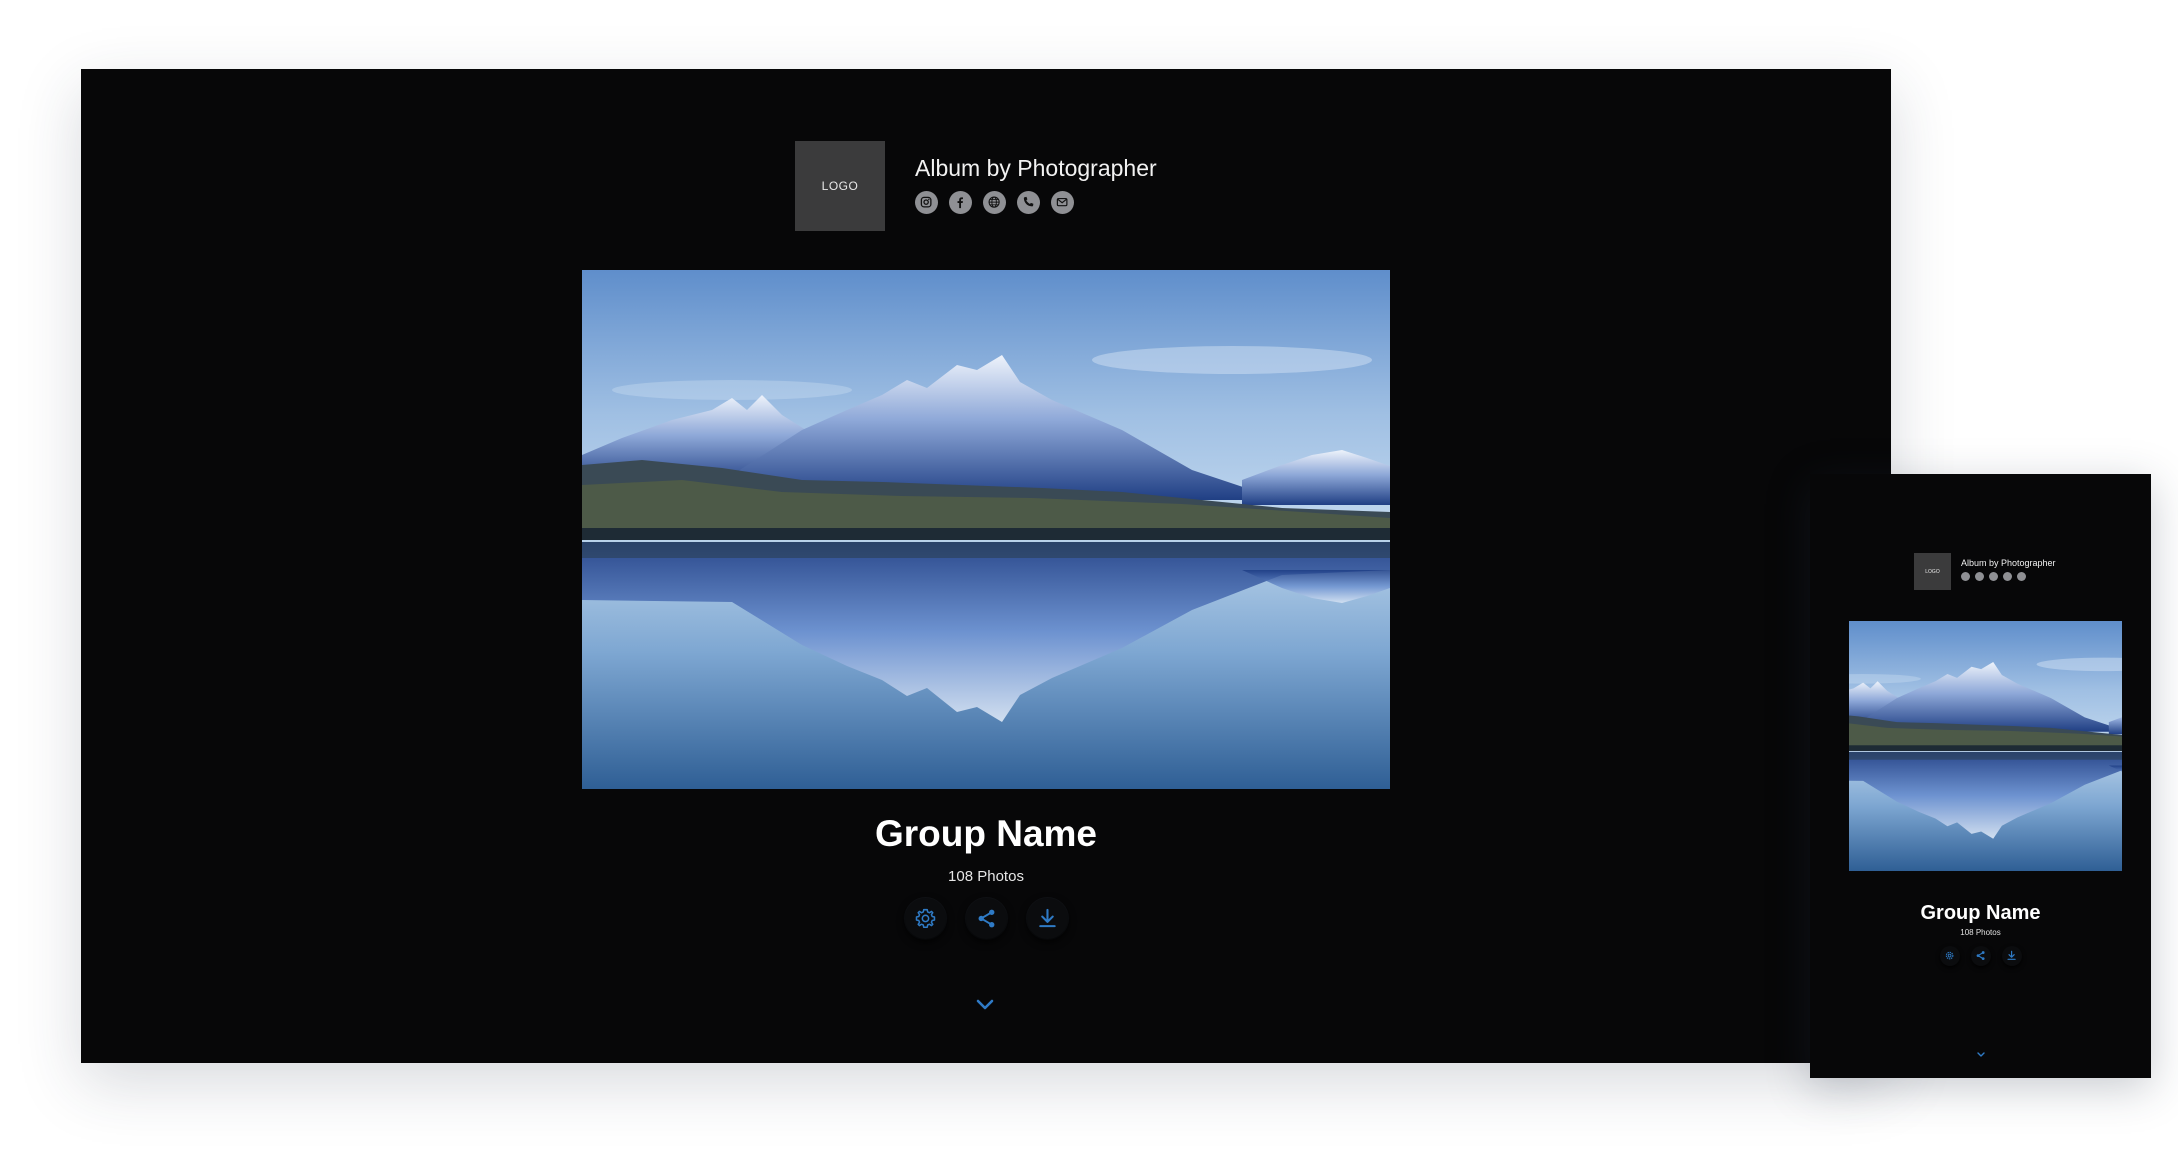 The height and width of the screenshot is (1155, 2178). I want to click on cover-photo, so click(1985, 746).